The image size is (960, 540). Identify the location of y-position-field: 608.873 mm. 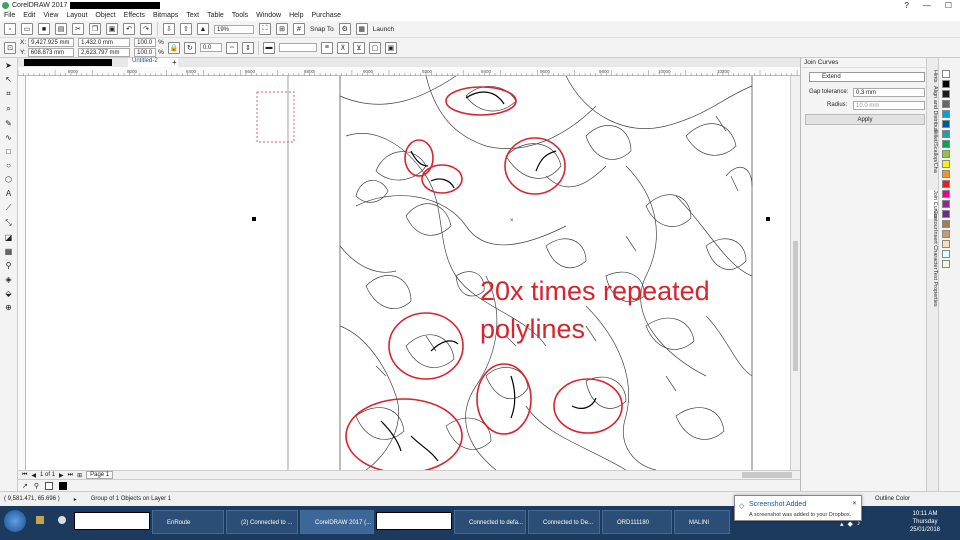
(50, 52).